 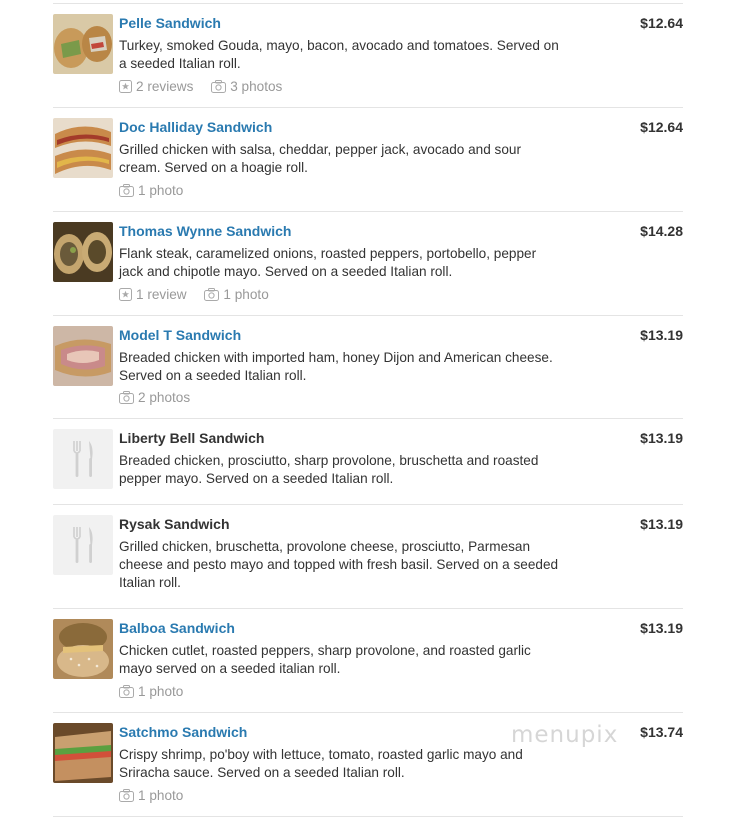 I want to click on photos-count: 3 photos, so click(x=256, y=86).